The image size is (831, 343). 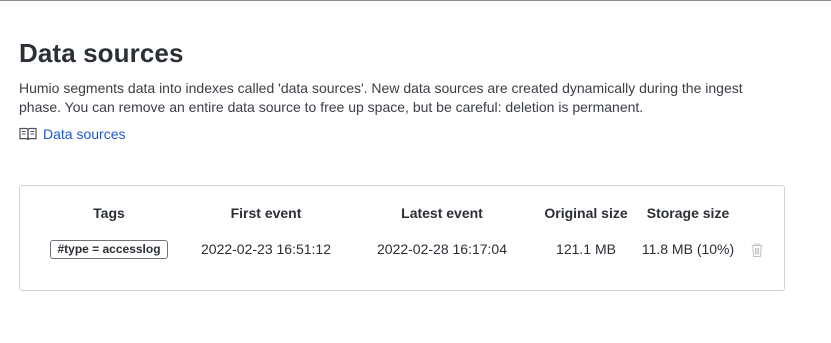 What do you see at coordinates (109, 213) in the screenshot?
I see `column-header-tags: Tags` at bounding box center [109, 213].